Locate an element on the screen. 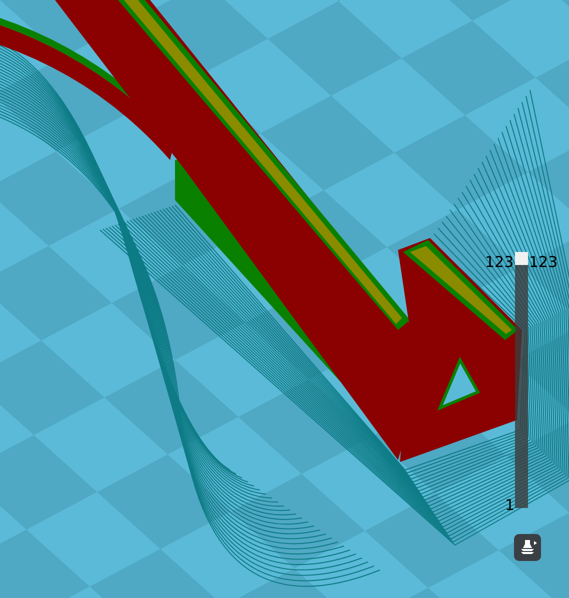 This screenshot has height=598, width=569. layer-slider-handle is located at coordinates (521, 258).